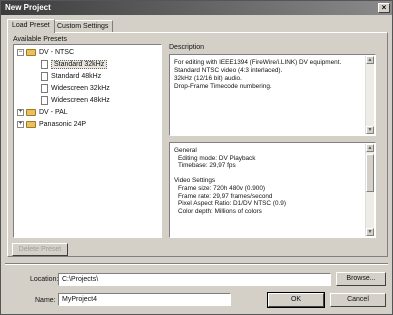  What do you see at coordinates (358, 300) in the screenshot?
I see `cancel-button: Cancel` at bounding box center [358, 300].